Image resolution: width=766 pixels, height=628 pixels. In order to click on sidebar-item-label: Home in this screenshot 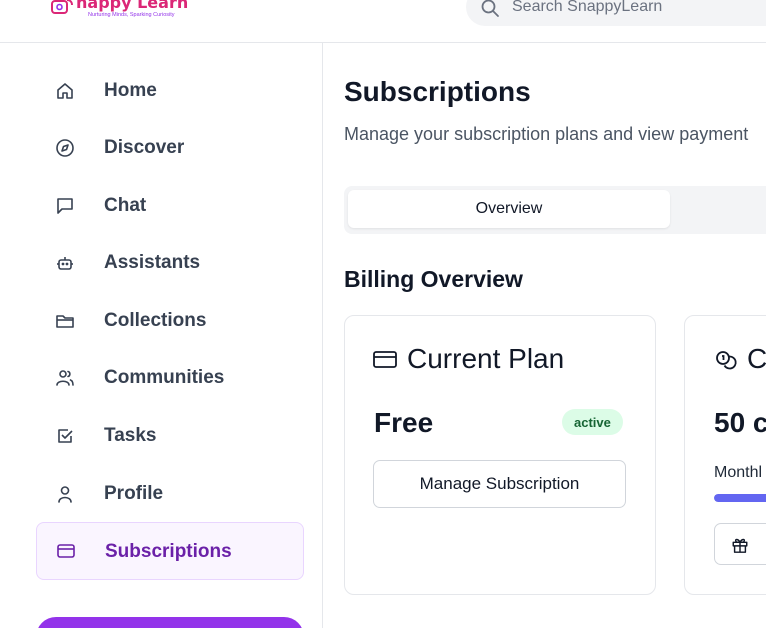, I will do `click(130, 90)`.